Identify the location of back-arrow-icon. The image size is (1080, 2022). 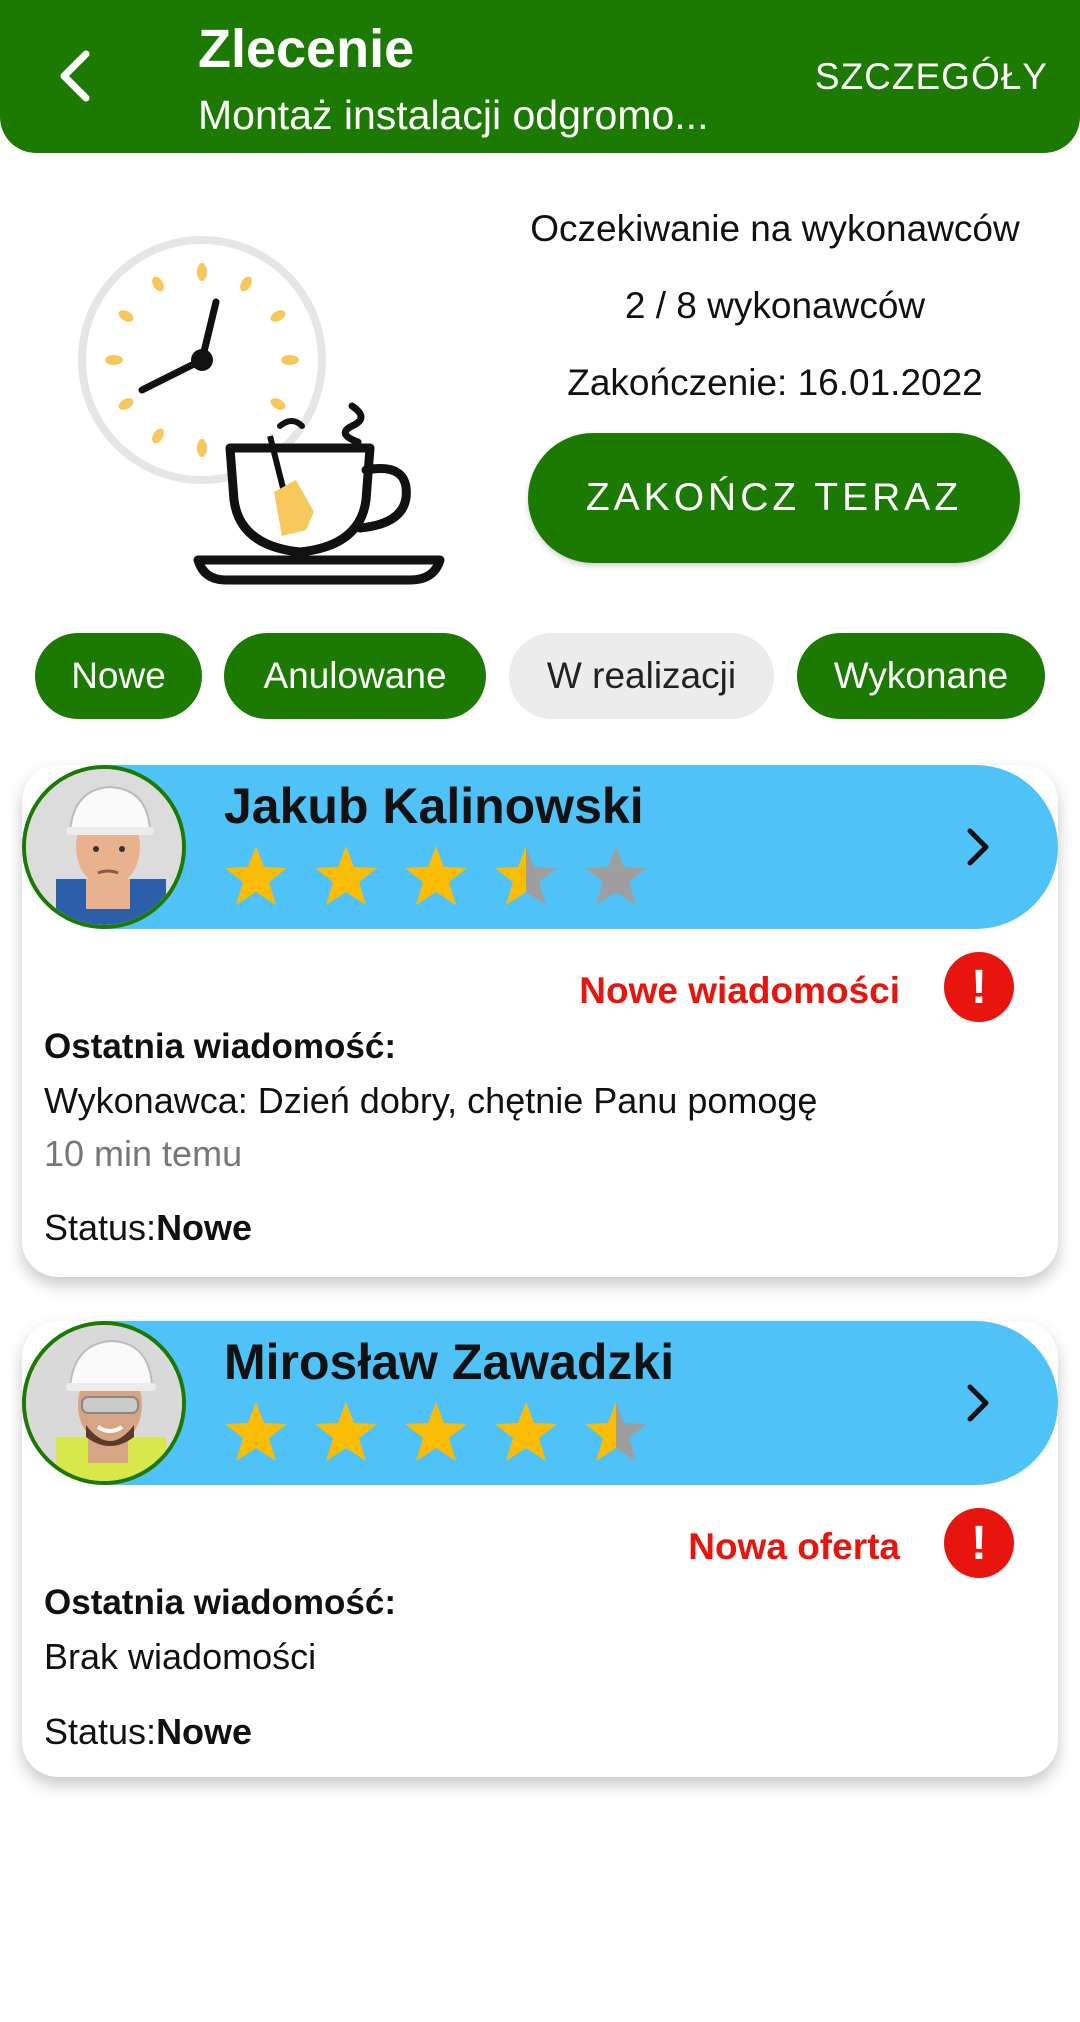
(75, 76).